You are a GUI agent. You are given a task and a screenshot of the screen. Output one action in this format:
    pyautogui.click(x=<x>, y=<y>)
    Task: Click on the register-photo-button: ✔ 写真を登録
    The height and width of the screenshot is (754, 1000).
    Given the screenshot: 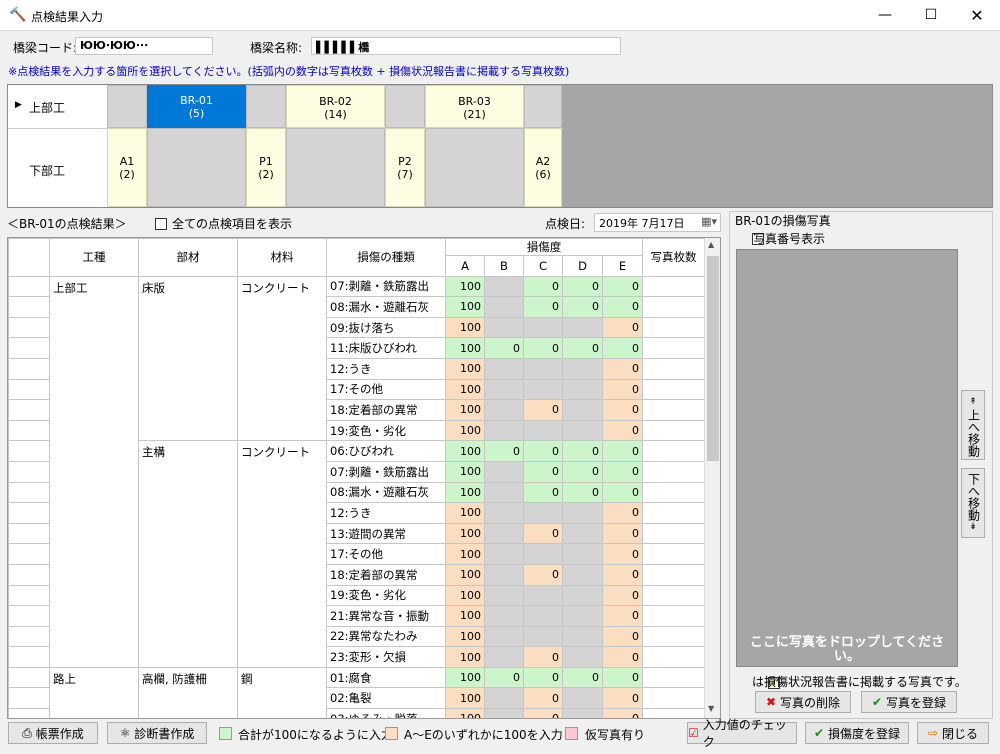 What is the action you would take?
    pyautogui.click(x=909, y=702)
    